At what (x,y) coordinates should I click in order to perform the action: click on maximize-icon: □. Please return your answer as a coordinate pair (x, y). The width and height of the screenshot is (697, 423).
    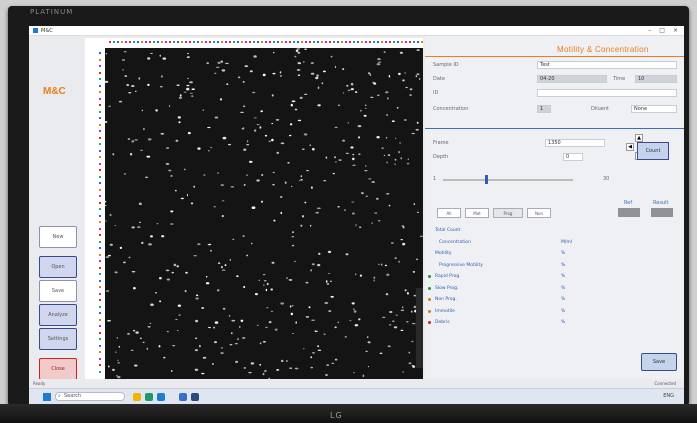
    Looking at the image, I should click on (662, 30).